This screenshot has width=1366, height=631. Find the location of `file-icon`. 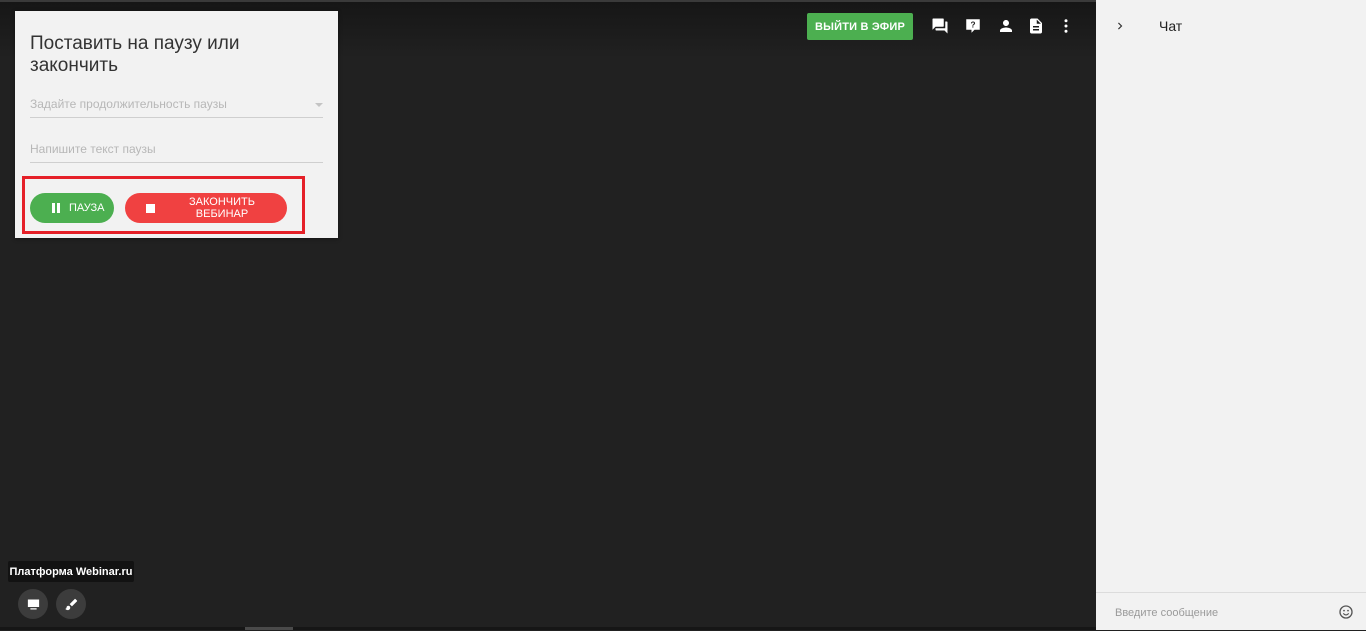

file-icon is located at coordinates (1036, 26).